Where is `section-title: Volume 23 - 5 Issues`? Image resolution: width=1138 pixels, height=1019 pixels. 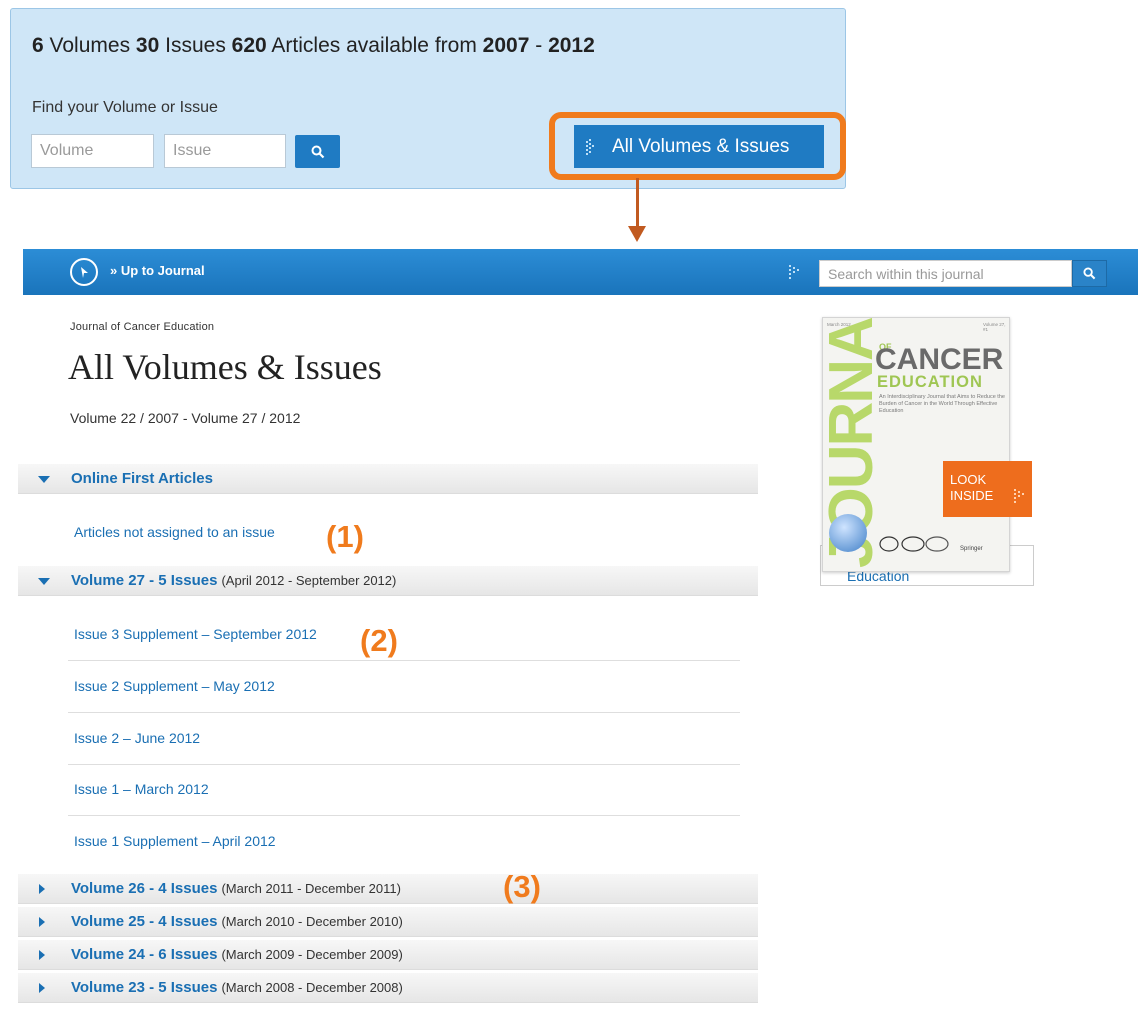
section-title: Volume 23 - 5 Issues is located at coordinates (144, 987).